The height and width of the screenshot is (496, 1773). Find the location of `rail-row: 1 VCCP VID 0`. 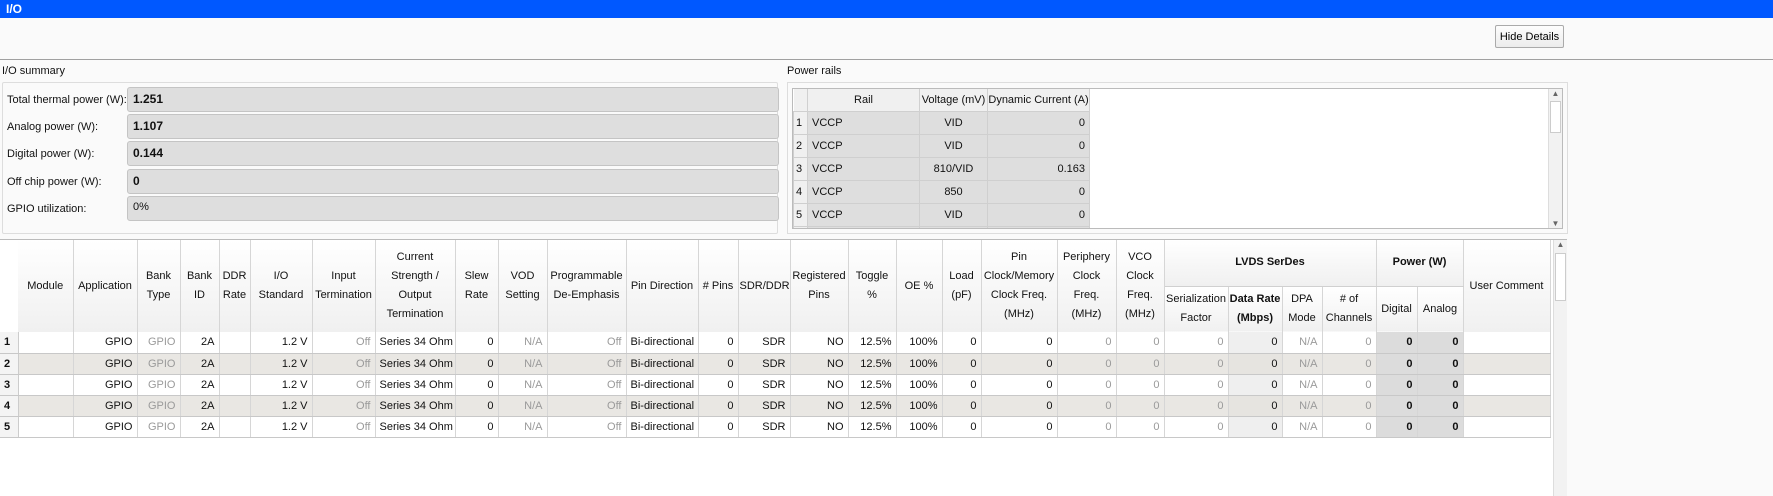

rail-row: 1 VCCP VID 0 is located at coordinates (941, 122).